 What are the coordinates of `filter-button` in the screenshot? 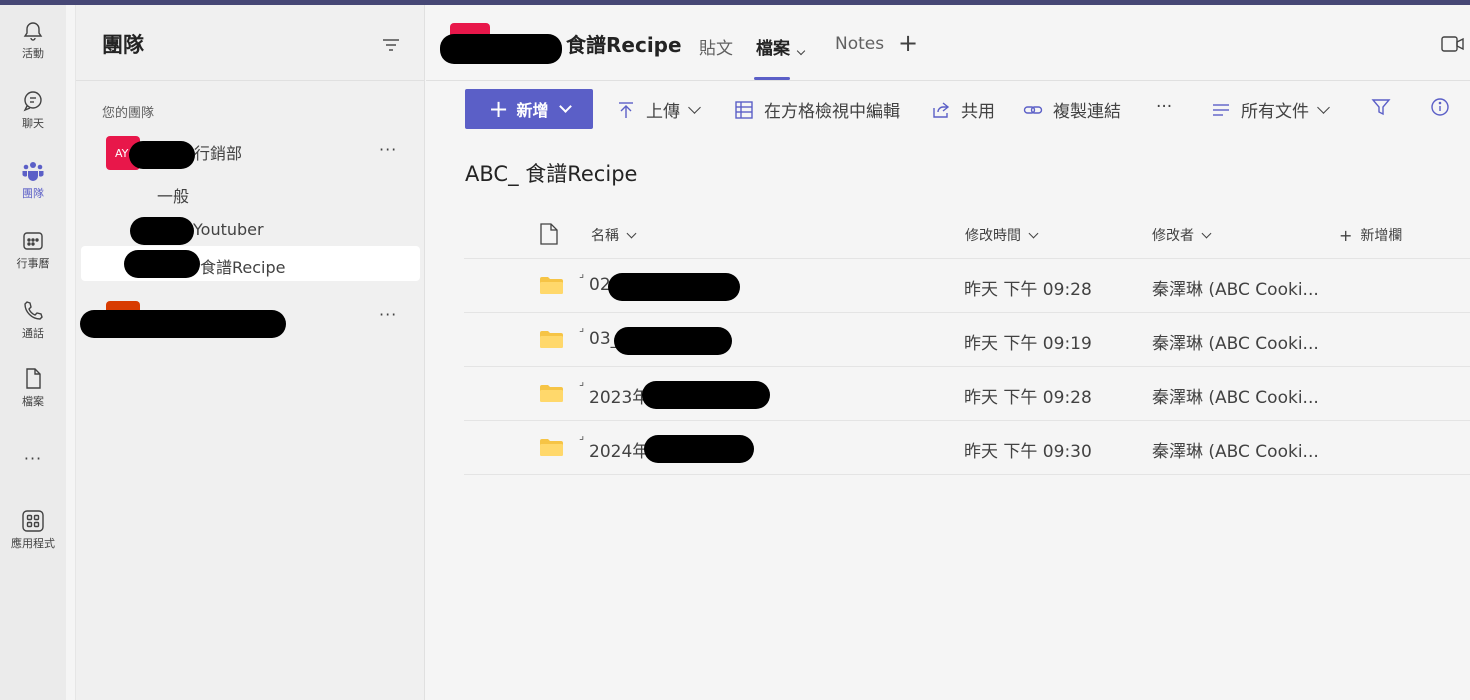 It's located at (1386, 107).